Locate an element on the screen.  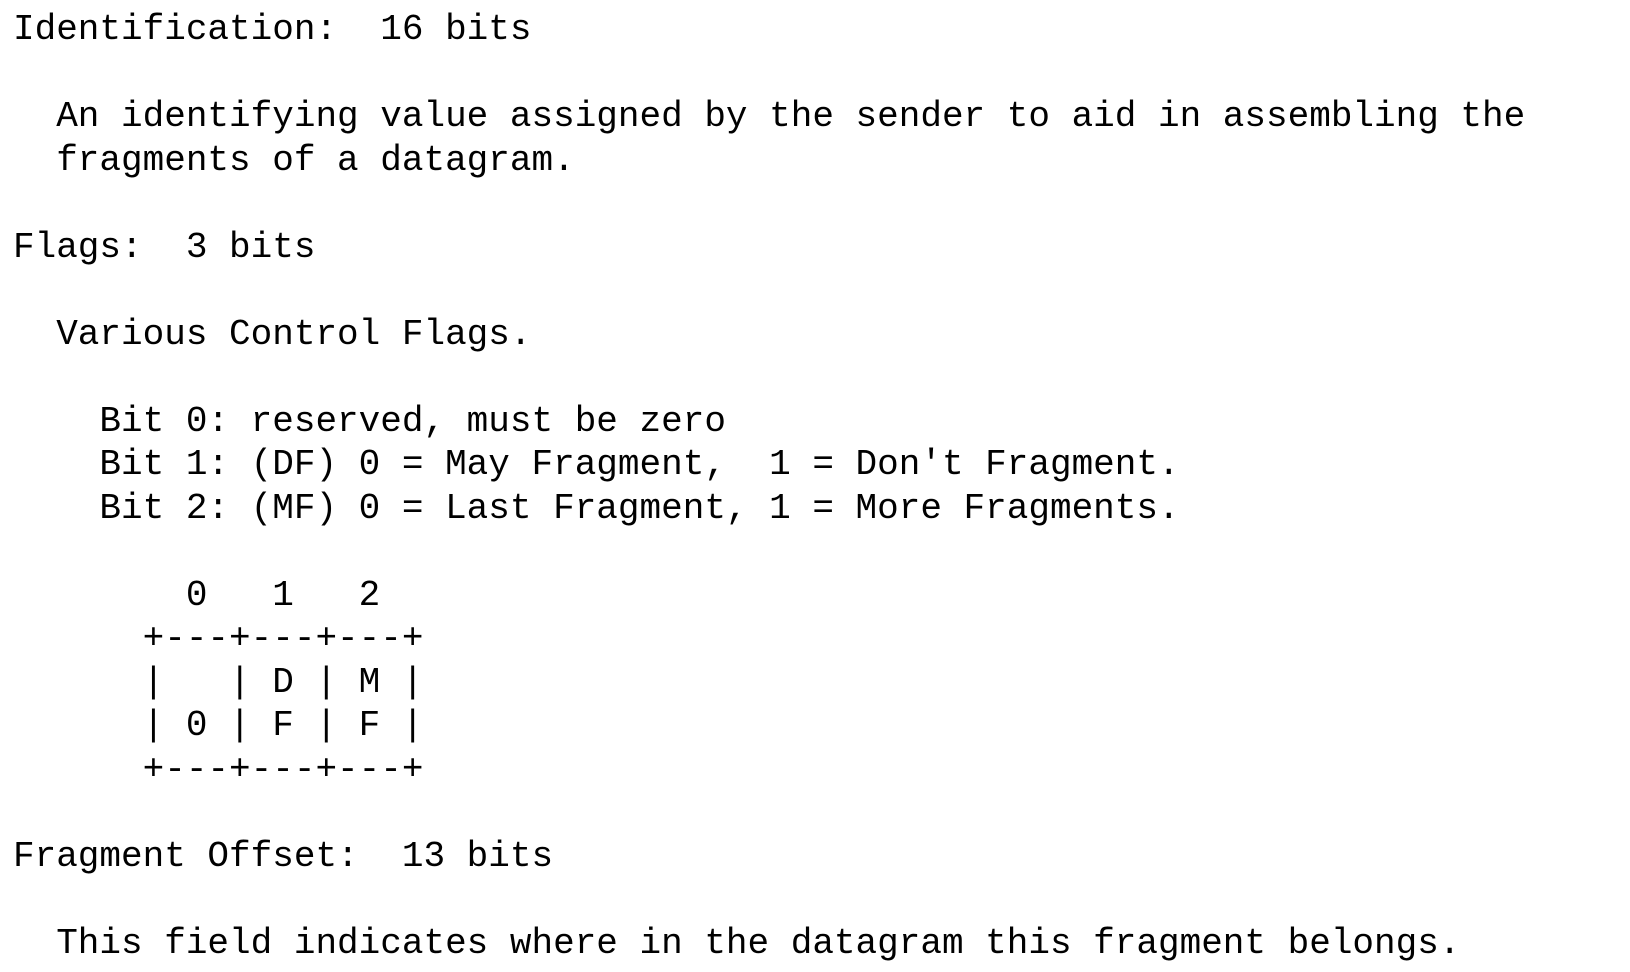
flags-description: Various Control Flags. is located at coordinates (272, 334).